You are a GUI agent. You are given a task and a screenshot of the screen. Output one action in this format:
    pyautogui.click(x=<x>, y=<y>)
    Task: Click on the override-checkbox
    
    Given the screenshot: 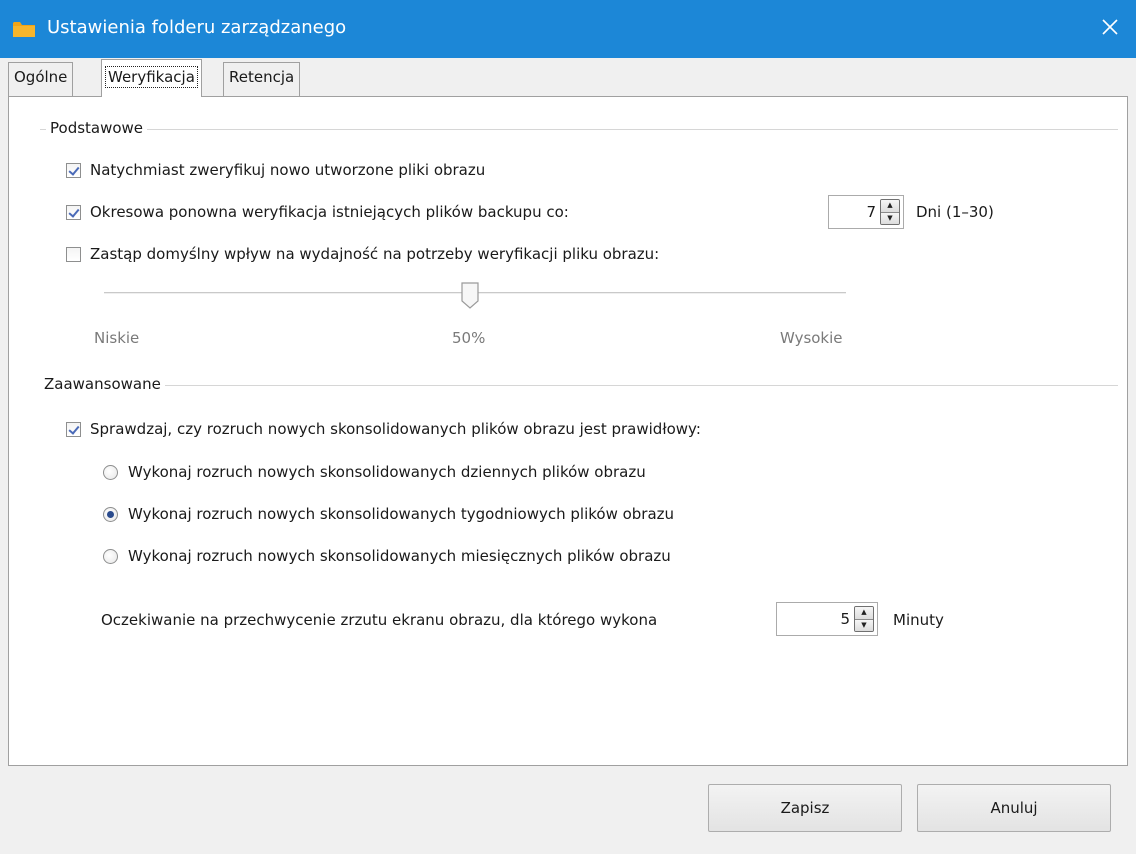 What is the action you would take?
    pyautogui.click(x=73, y=254)
    